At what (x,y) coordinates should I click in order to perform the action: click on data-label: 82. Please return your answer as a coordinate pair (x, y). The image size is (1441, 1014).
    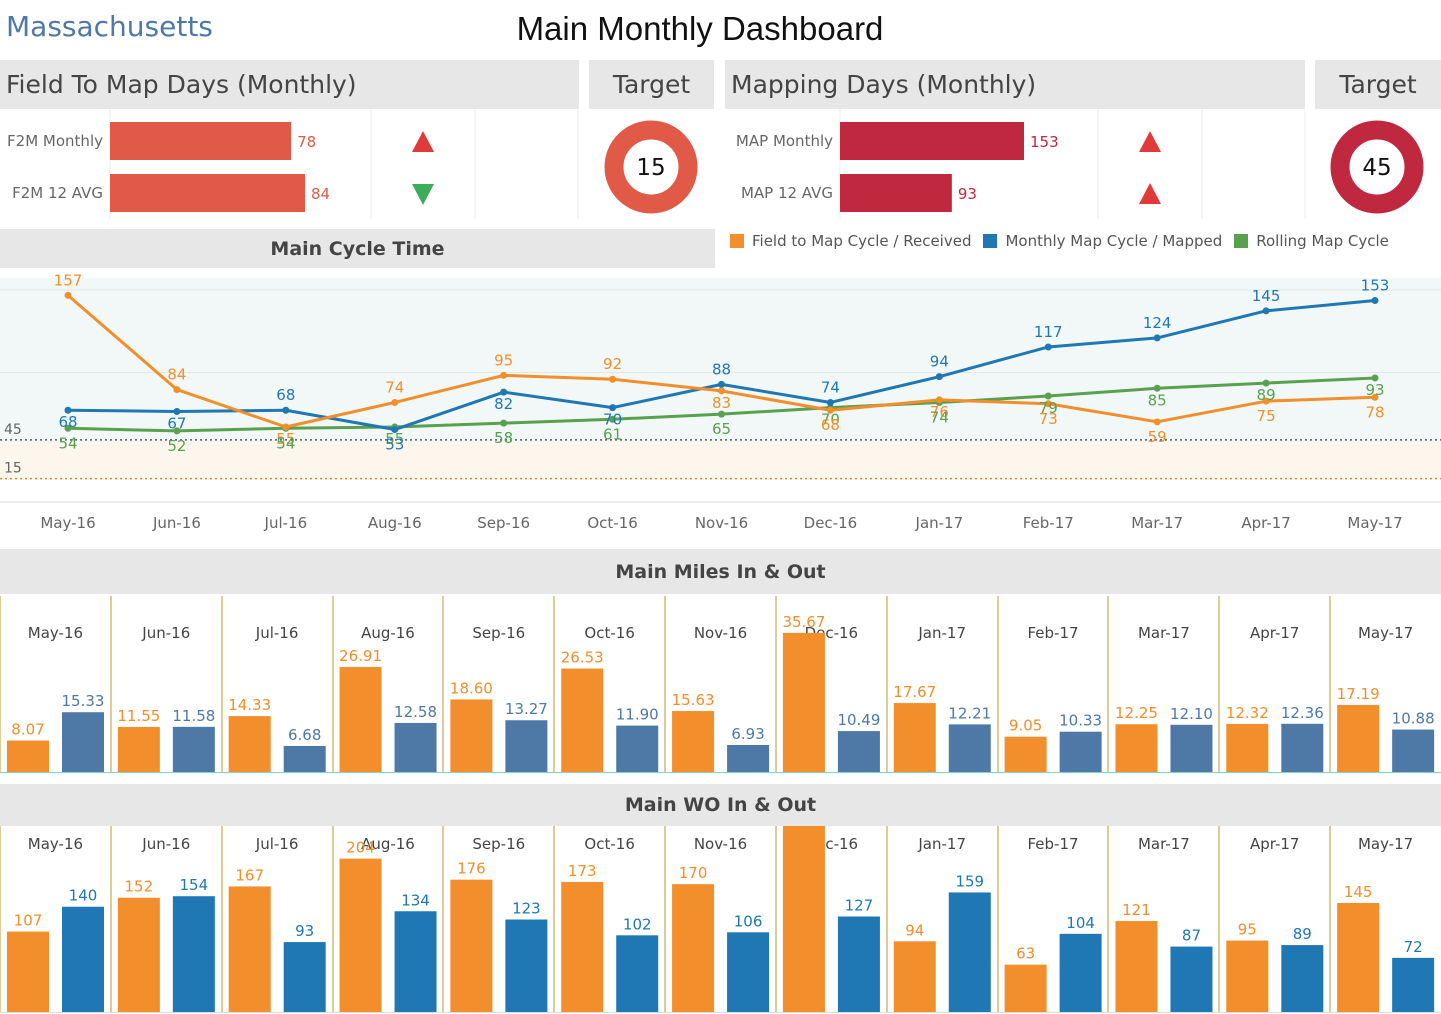
    Looking at the image, I should click on (503, 404).